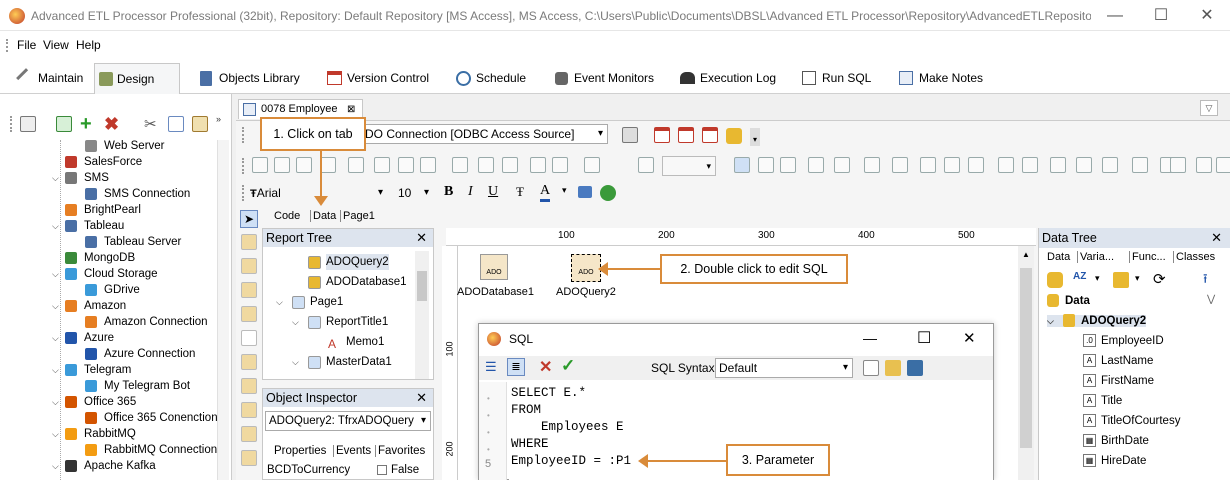 This screenshot has width=1230, height=480. I want to click on select-tool-icon: ➤, so click(249, 219).